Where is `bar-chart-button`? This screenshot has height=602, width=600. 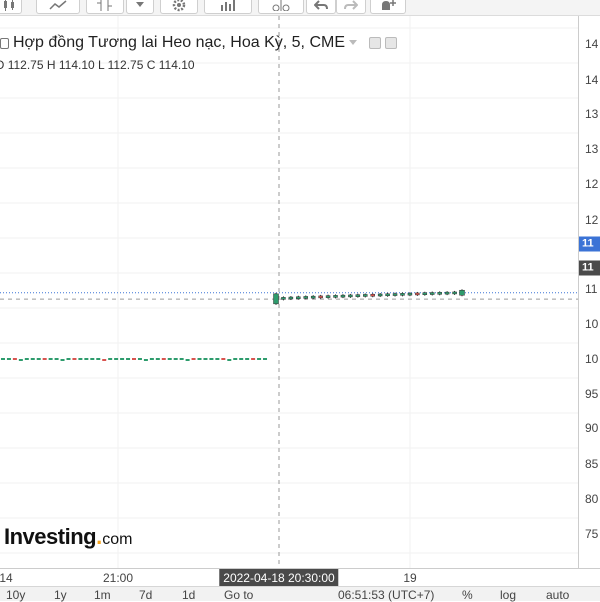 bar-chart-button is located at coordinates (228, 7).